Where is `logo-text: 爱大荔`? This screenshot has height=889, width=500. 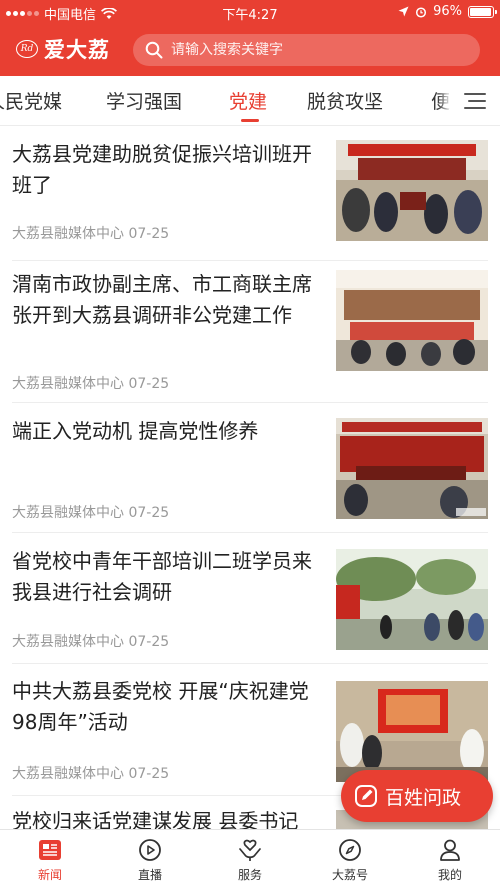 logo-text: 爱大荔 is located at coordinates (77, 49).